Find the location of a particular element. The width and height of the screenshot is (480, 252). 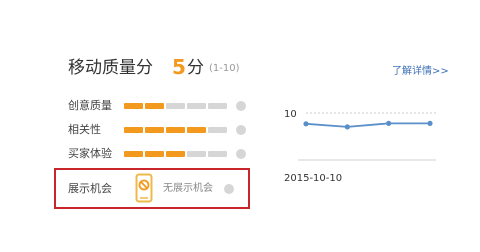

page-title: 移动质量分 is located at coordinates (110, 68).